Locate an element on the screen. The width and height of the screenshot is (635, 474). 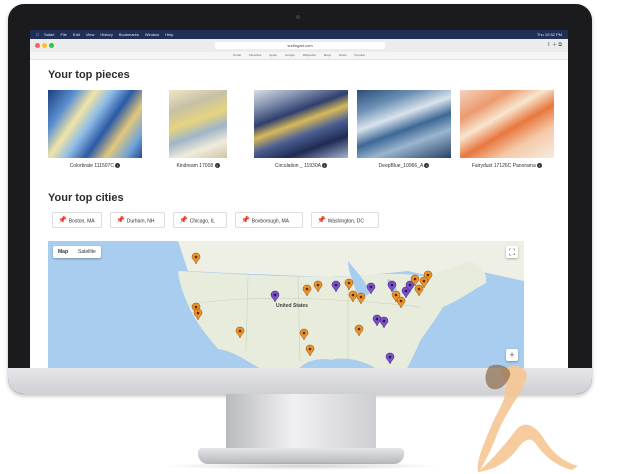
bookmark-link: News is located at coordinates (343, 55).